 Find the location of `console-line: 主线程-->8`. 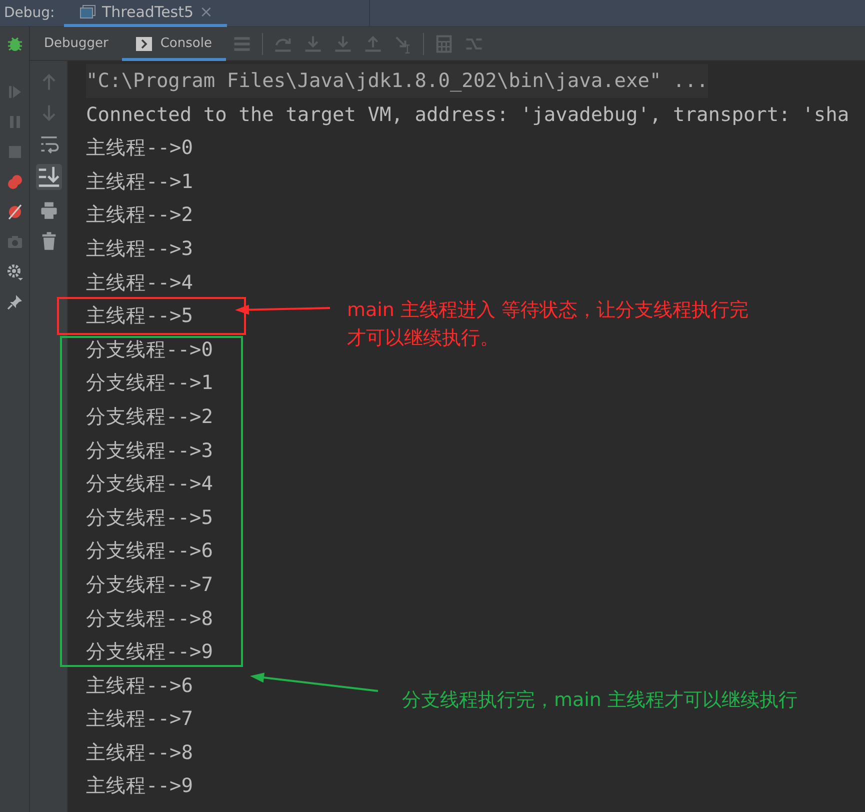

console-line: 主线程-->8 is located at coordinates (139, 752).